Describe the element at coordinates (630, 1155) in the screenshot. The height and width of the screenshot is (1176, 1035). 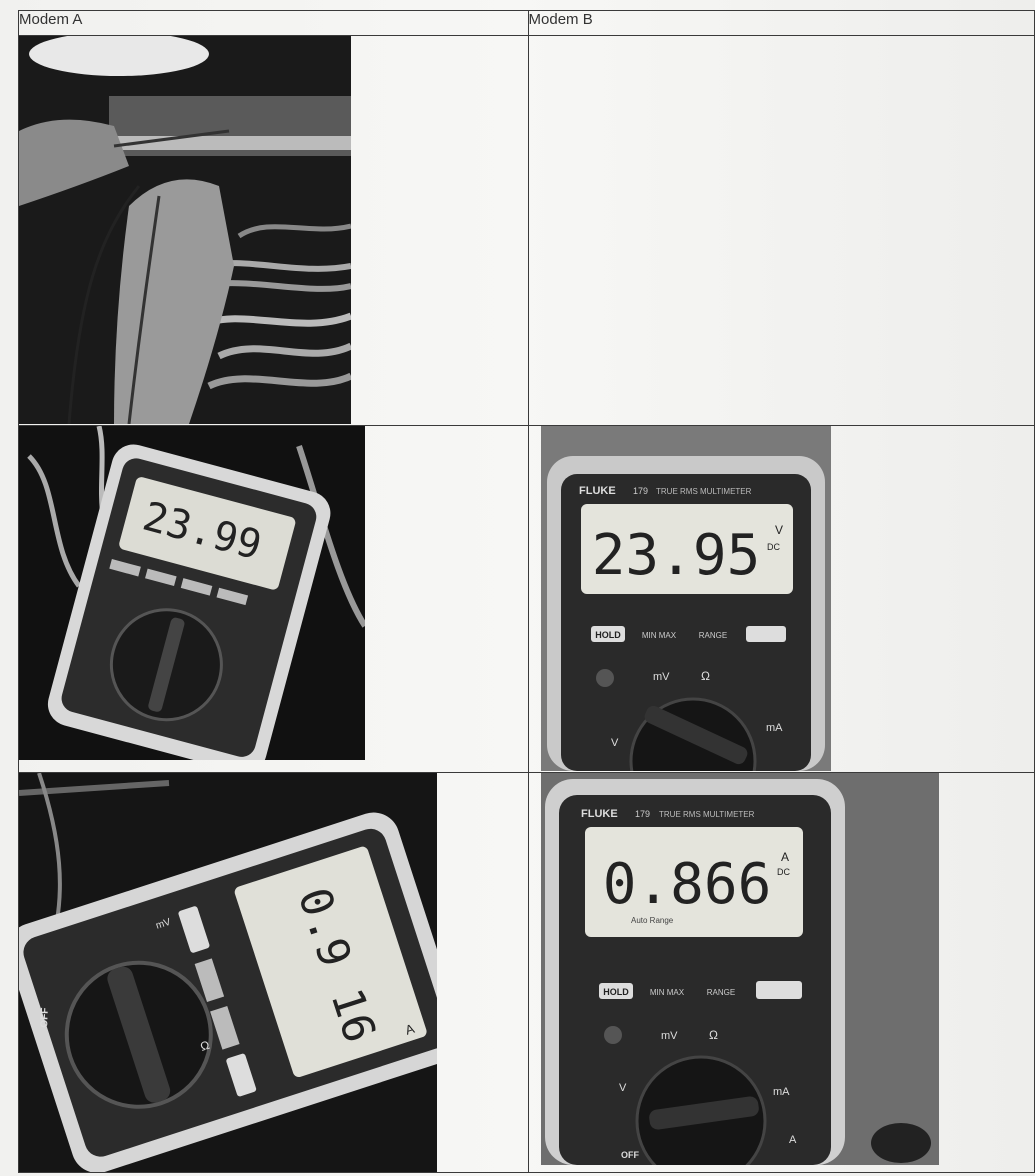
I see `meter-b-current-off-label: OFF` at that location.